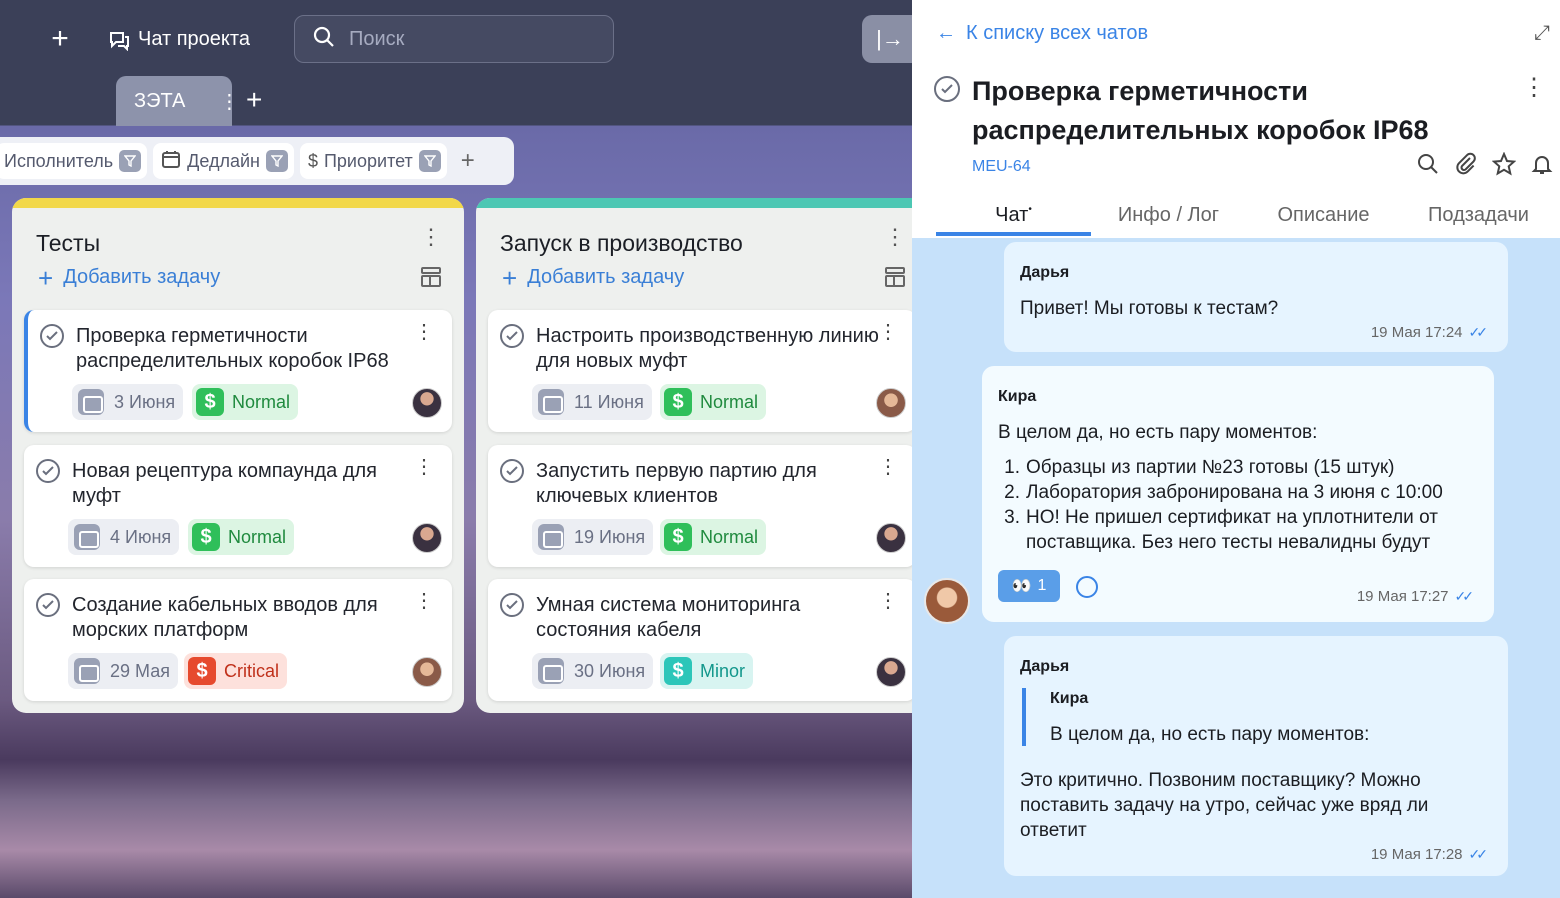 The width and height of the screenshot is (1560, 898). I want to click on add-filter-button: +, so click(468, 161).